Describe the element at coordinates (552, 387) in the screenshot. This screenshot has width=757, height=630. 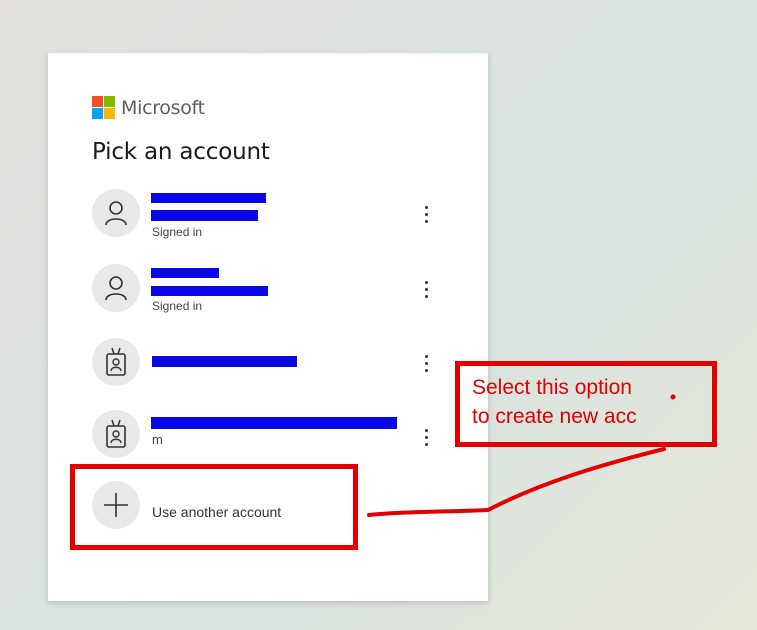
I see `annotation-line-1: Select this option` at that location.